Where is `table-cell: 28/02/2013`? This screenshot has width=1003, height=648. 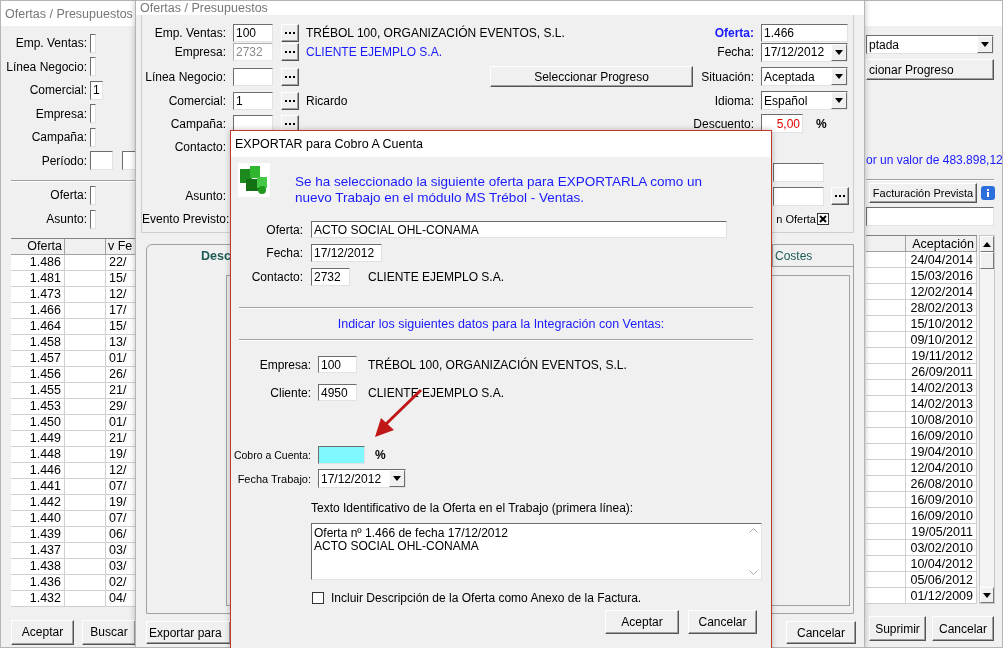
table-cell: 28/02/2013 is located at coordinates (941, 308).